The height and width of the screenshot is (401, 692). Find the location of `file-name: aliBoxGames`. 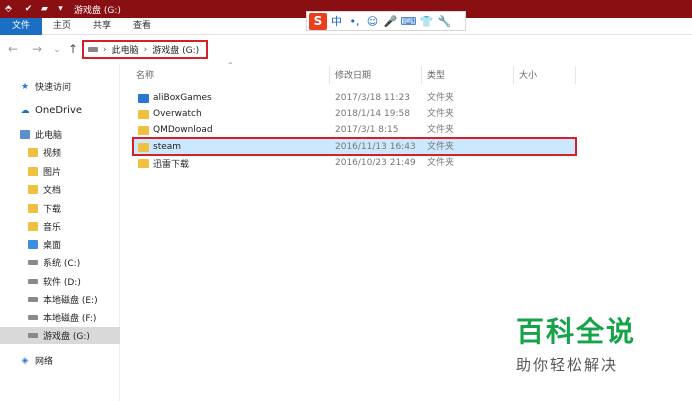

file-name: aliBoxGames is located at coordinates (182, 98).